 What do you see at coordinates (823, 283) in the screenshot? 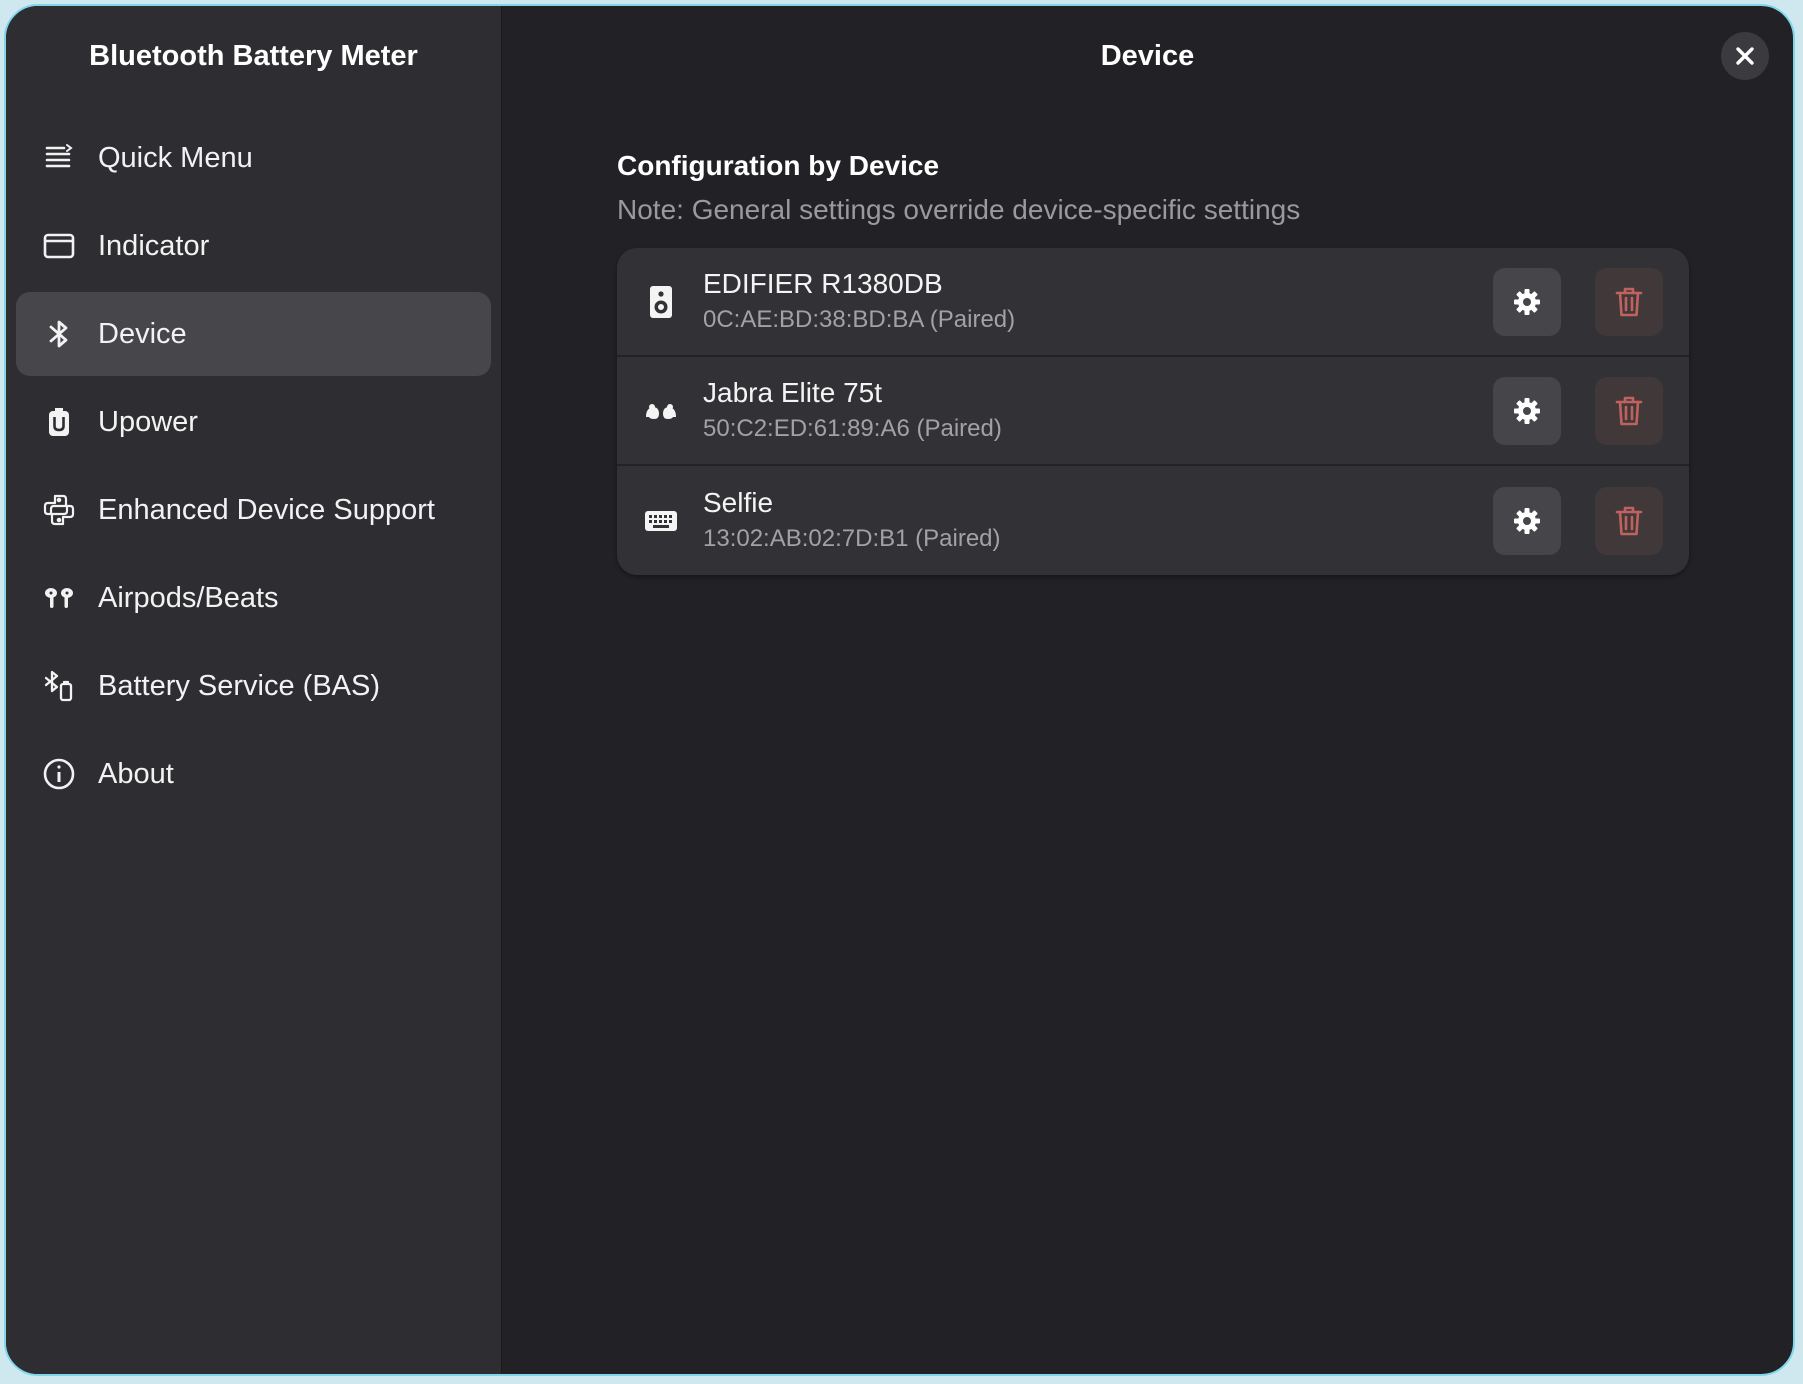
I see `device-name: EDIFIER R1380DB` at bounding box center [823, 283].